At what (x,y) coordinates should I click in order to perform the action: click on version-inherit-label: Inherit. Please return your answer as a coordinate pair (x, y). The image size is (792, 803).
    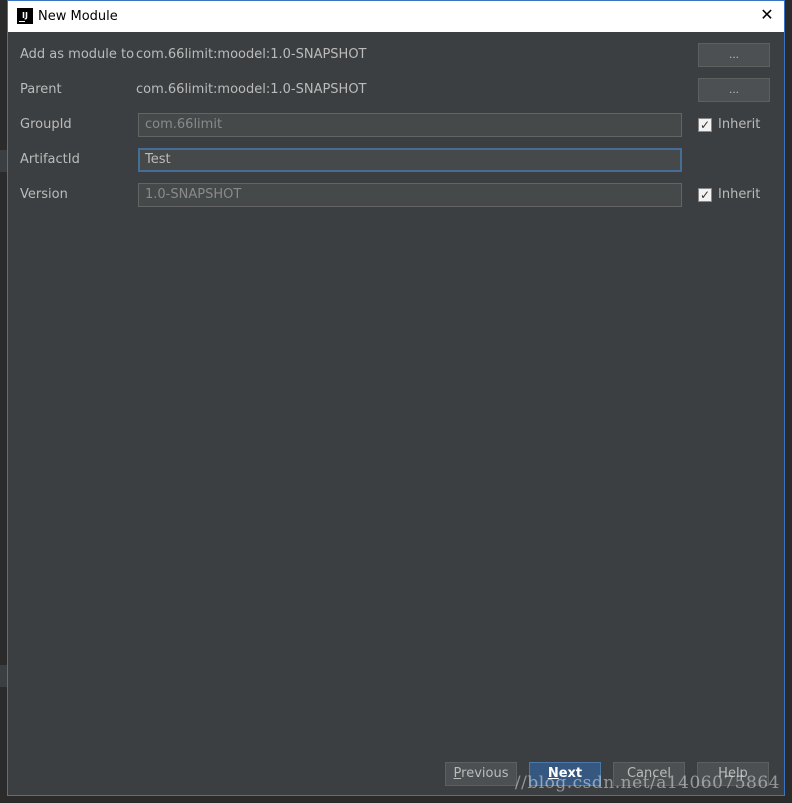
    Looking at the image, I should click on (739, 194).